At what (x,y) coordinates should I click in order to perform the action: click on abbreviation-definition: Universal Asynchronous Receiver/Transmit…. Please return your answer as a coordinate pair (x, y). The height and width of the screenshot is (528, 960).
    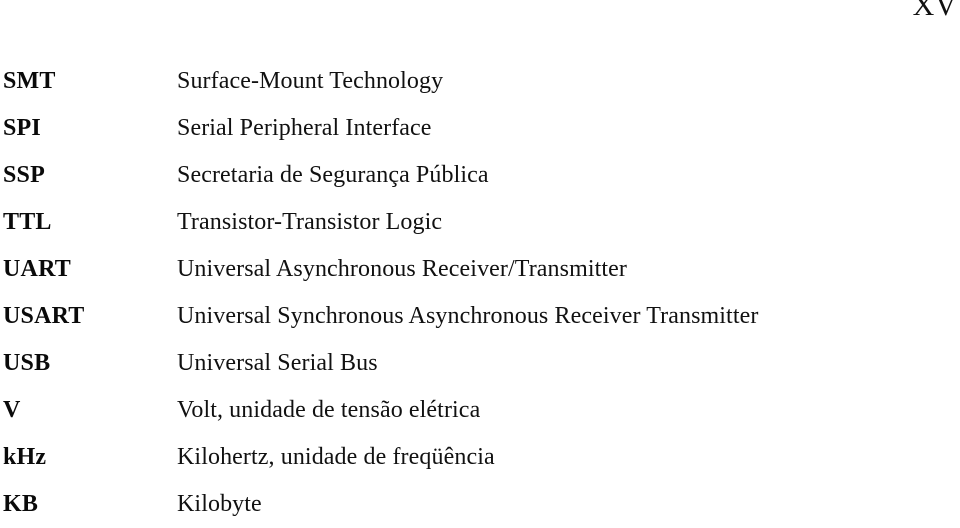
    Looking at the image, I should click on (402, 269).